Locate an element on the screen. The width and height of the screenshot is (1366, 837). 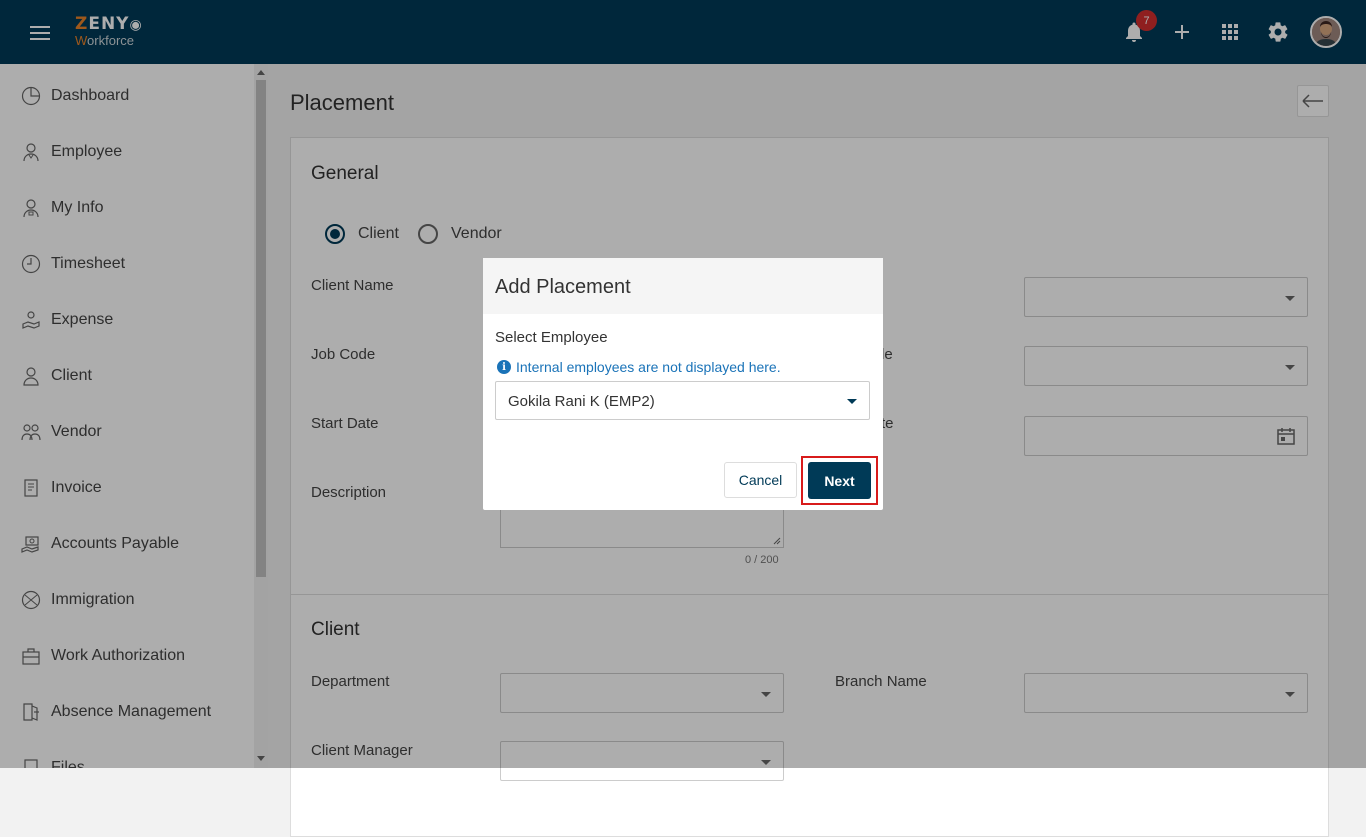
employee-select-value: Gokila Rani K (EMP2) is located at coordinates (581, 401).